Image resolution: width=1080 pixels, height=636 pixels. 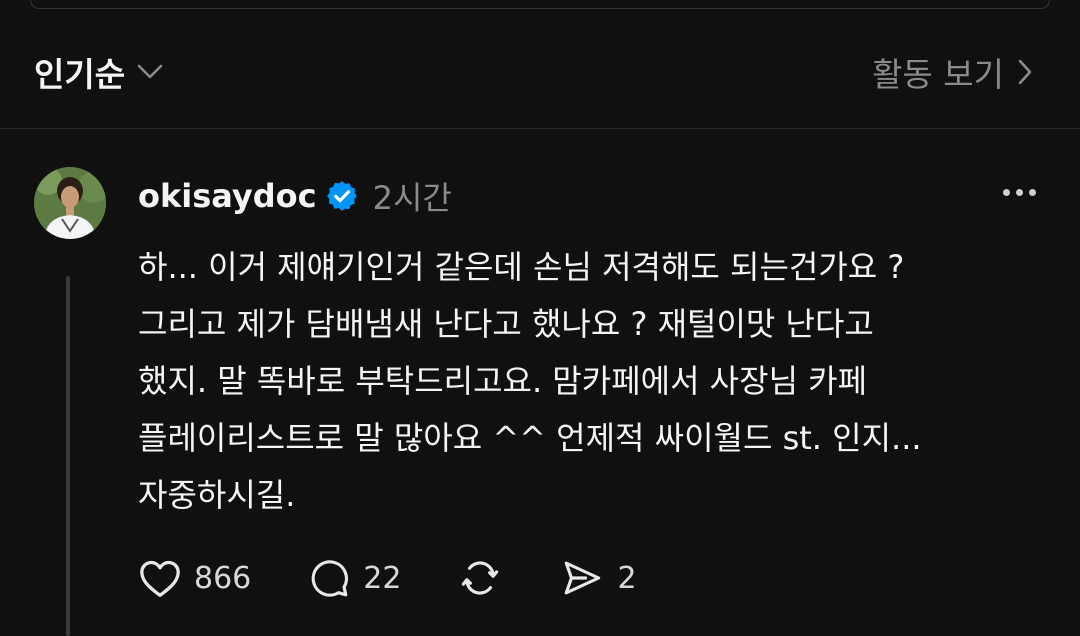 I want to click on more-options-button, so click(x=1019, y=192).